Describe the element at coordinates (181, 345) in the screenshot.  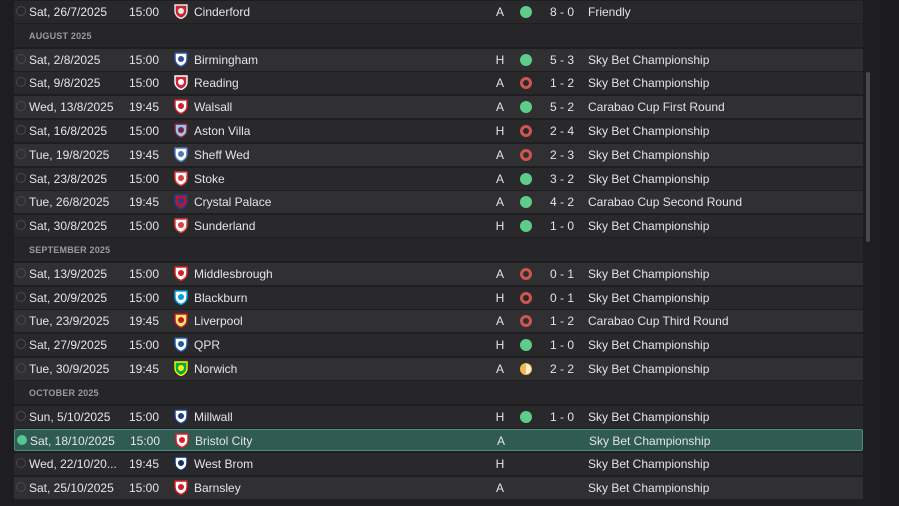
I see `qpr-crest-icon` at that location.